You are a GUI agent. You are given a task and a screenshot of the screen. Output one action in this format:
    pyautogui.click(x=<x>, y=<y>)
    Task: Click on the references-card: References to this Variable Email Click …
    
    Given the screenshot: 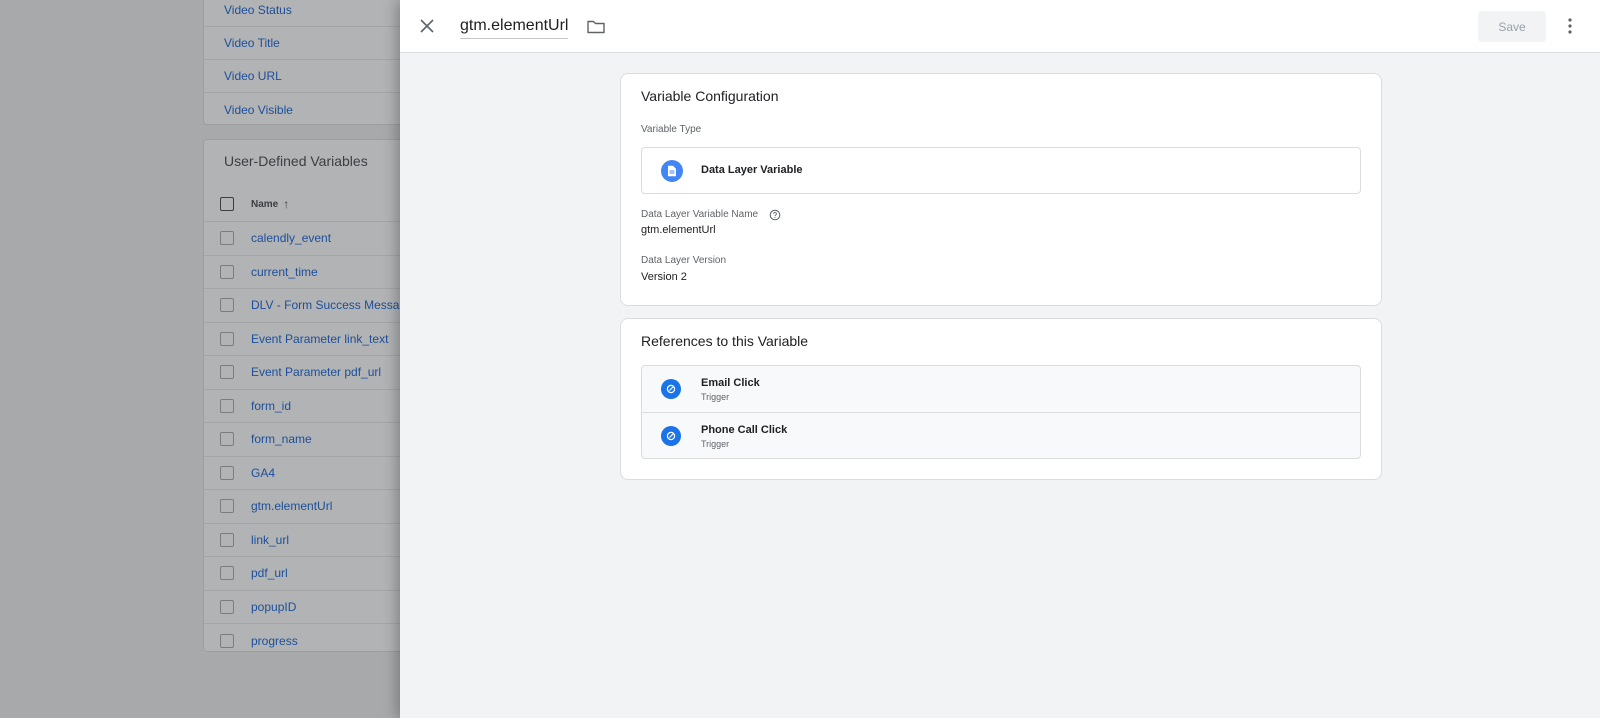 What is the action you would take?
    pyautogui.click(x=1001, y=399)
    